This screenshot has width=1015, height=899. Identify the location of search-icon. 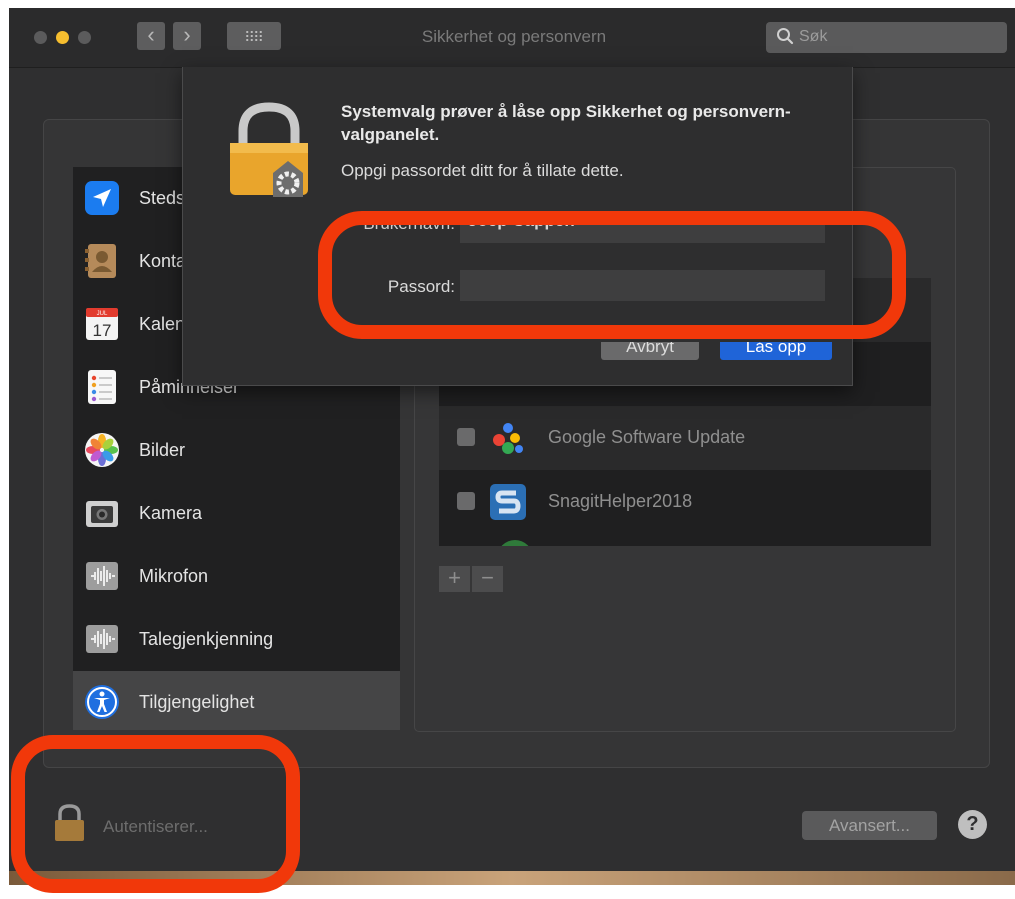
(785, 36).